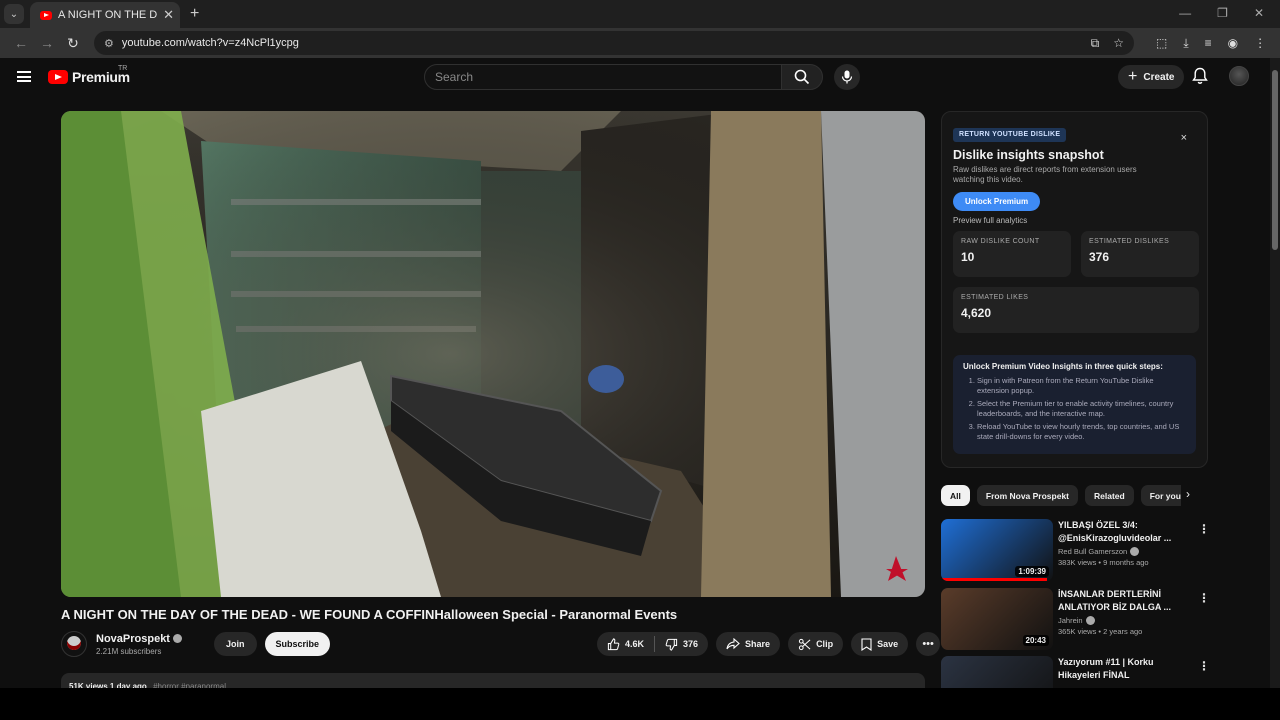 The image size is (1280, 720). I want to click on channel-row: Jahrein, so click(1123, 620).